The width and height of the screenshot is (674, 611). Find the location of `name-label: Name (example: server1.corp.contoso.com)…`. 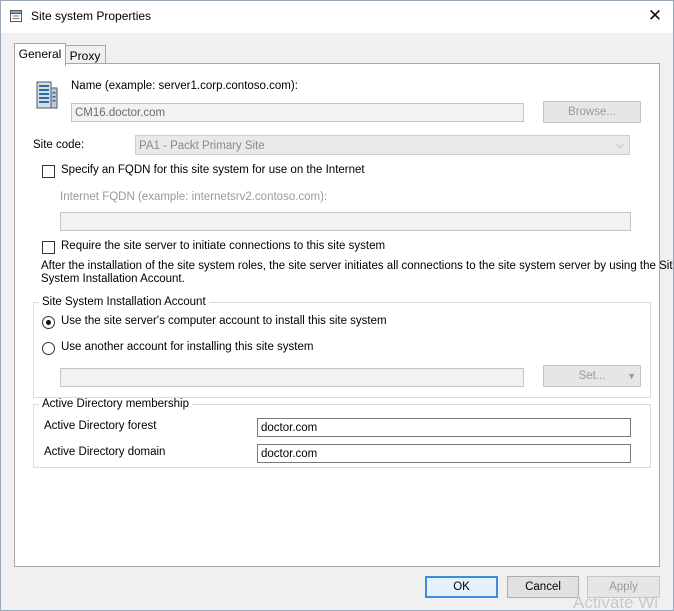

name-label: Name (example: server1.corp.contoso.com)… is located at coordinates (184, 86).